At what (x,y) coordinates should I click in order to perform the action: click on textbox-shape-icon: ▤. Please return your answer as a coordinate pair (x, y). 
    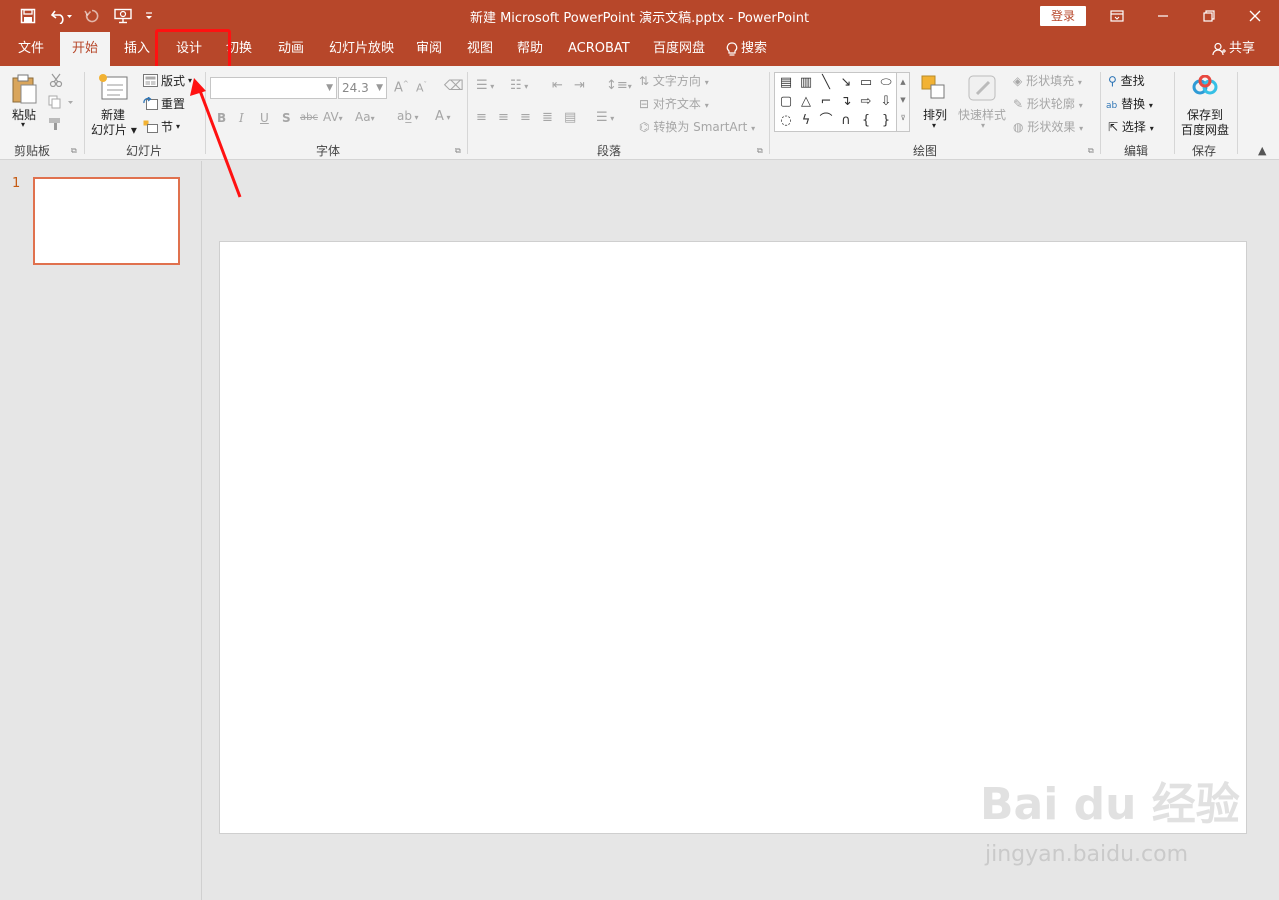
    Looking at the image, I should click on (786, 83).